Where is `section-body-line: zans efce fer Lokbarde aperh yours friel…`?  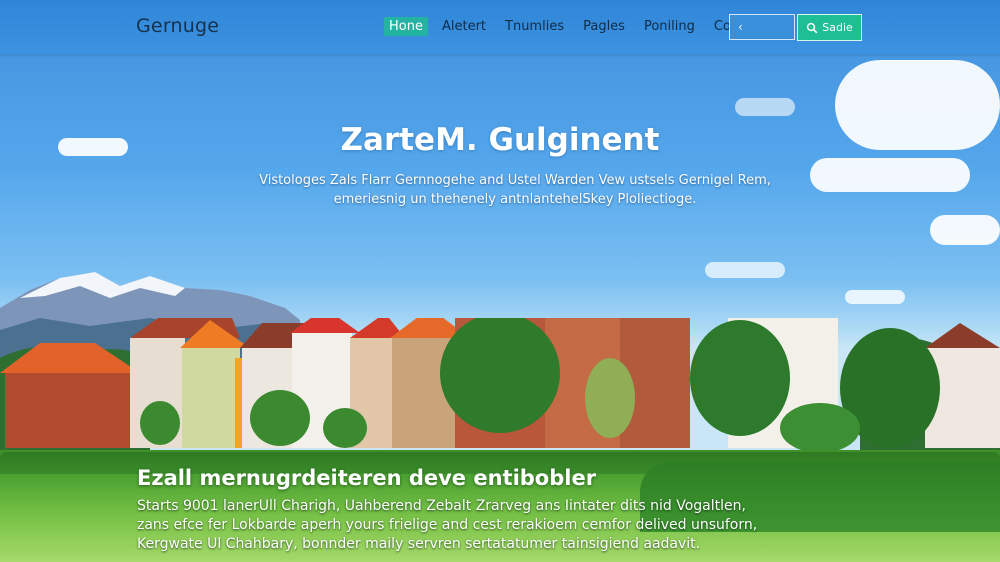
section-body-line: zans efce fer Lokbarde aperh yours friel… is located at coordinates (447, 525).